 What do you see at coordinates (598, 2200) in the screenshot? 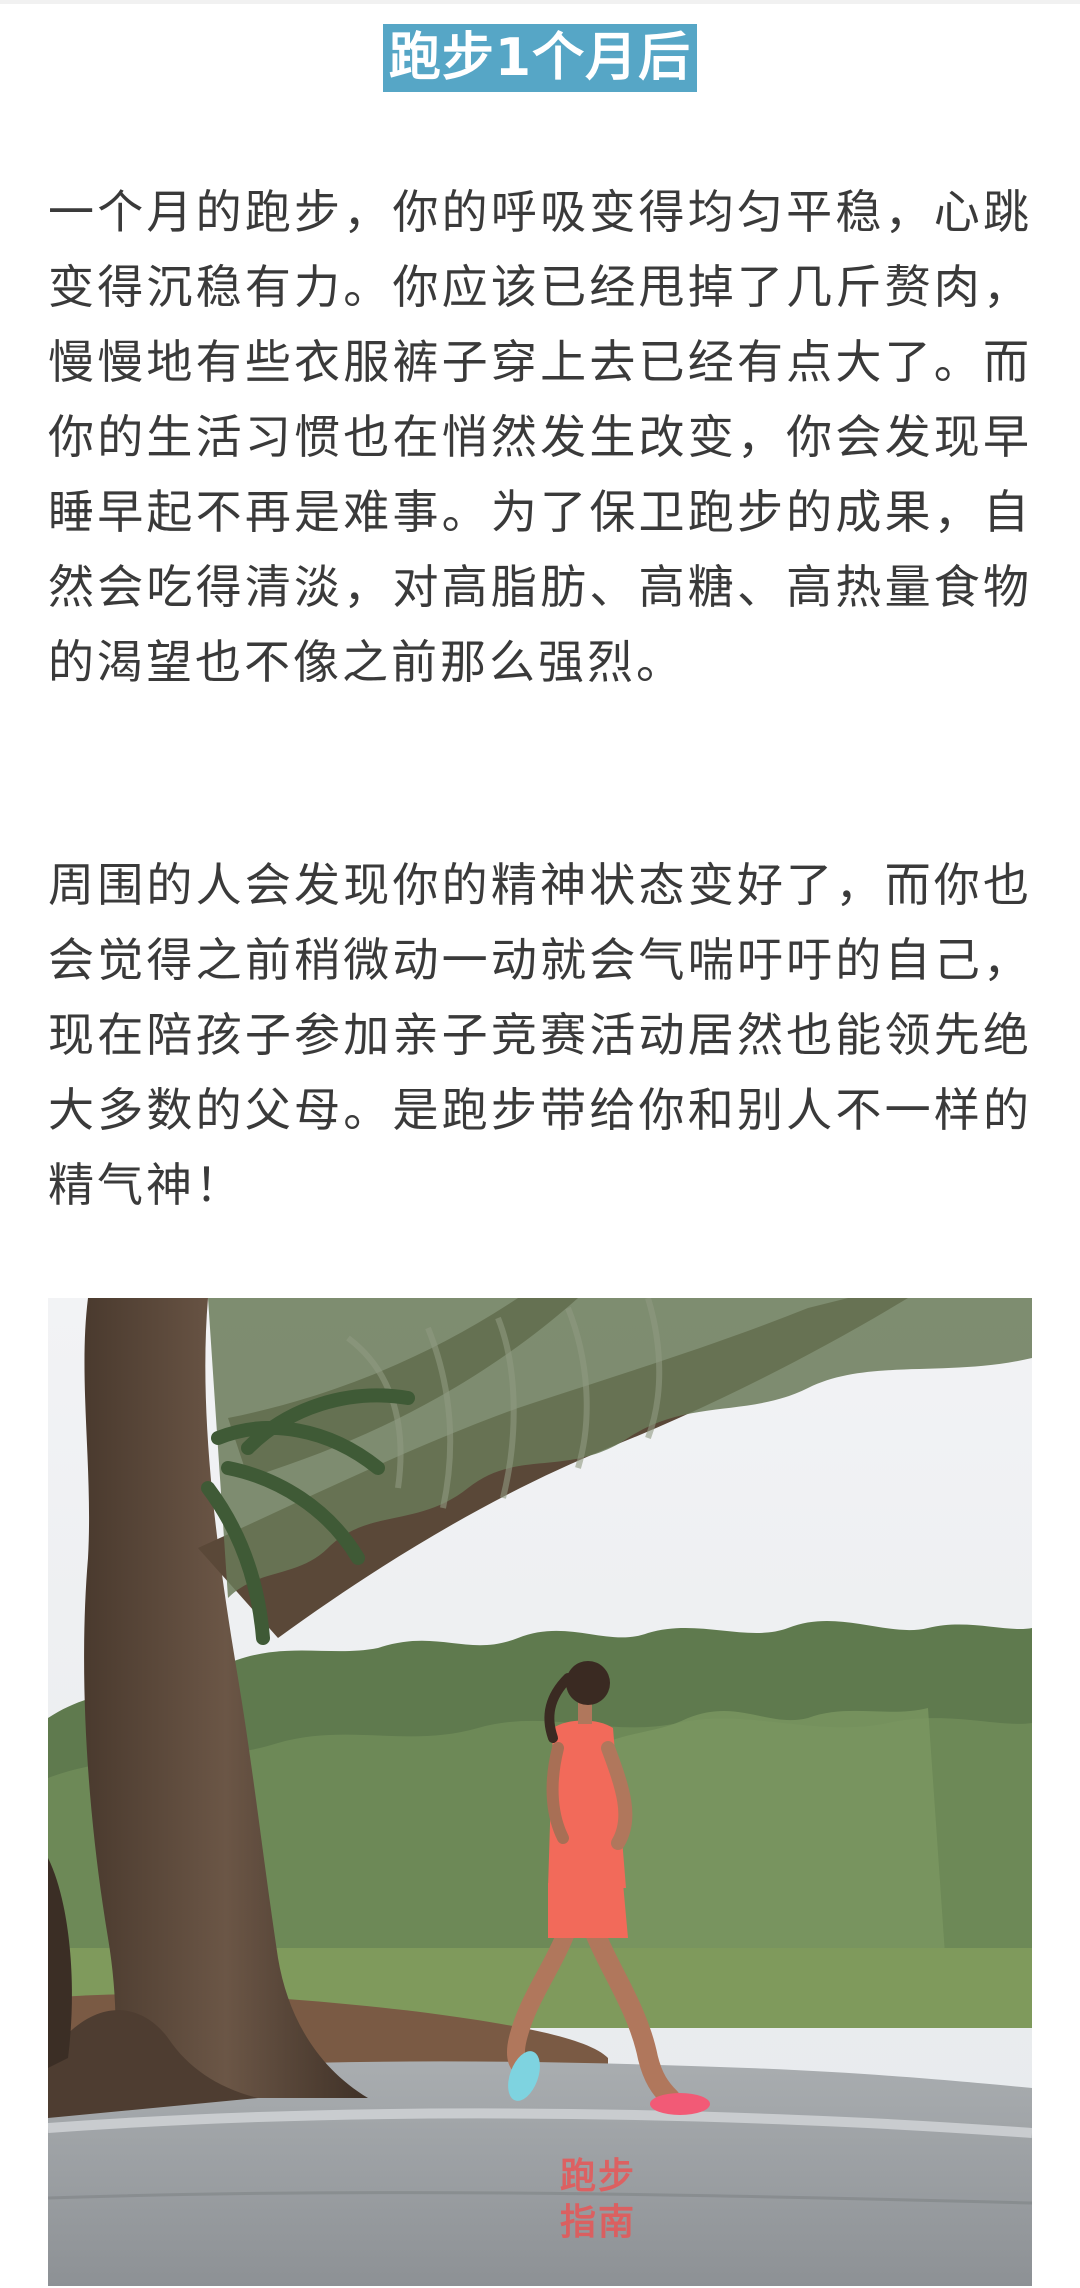
I see `watermark-logo: 跑步 指南` at bounding box center [598, 2200].